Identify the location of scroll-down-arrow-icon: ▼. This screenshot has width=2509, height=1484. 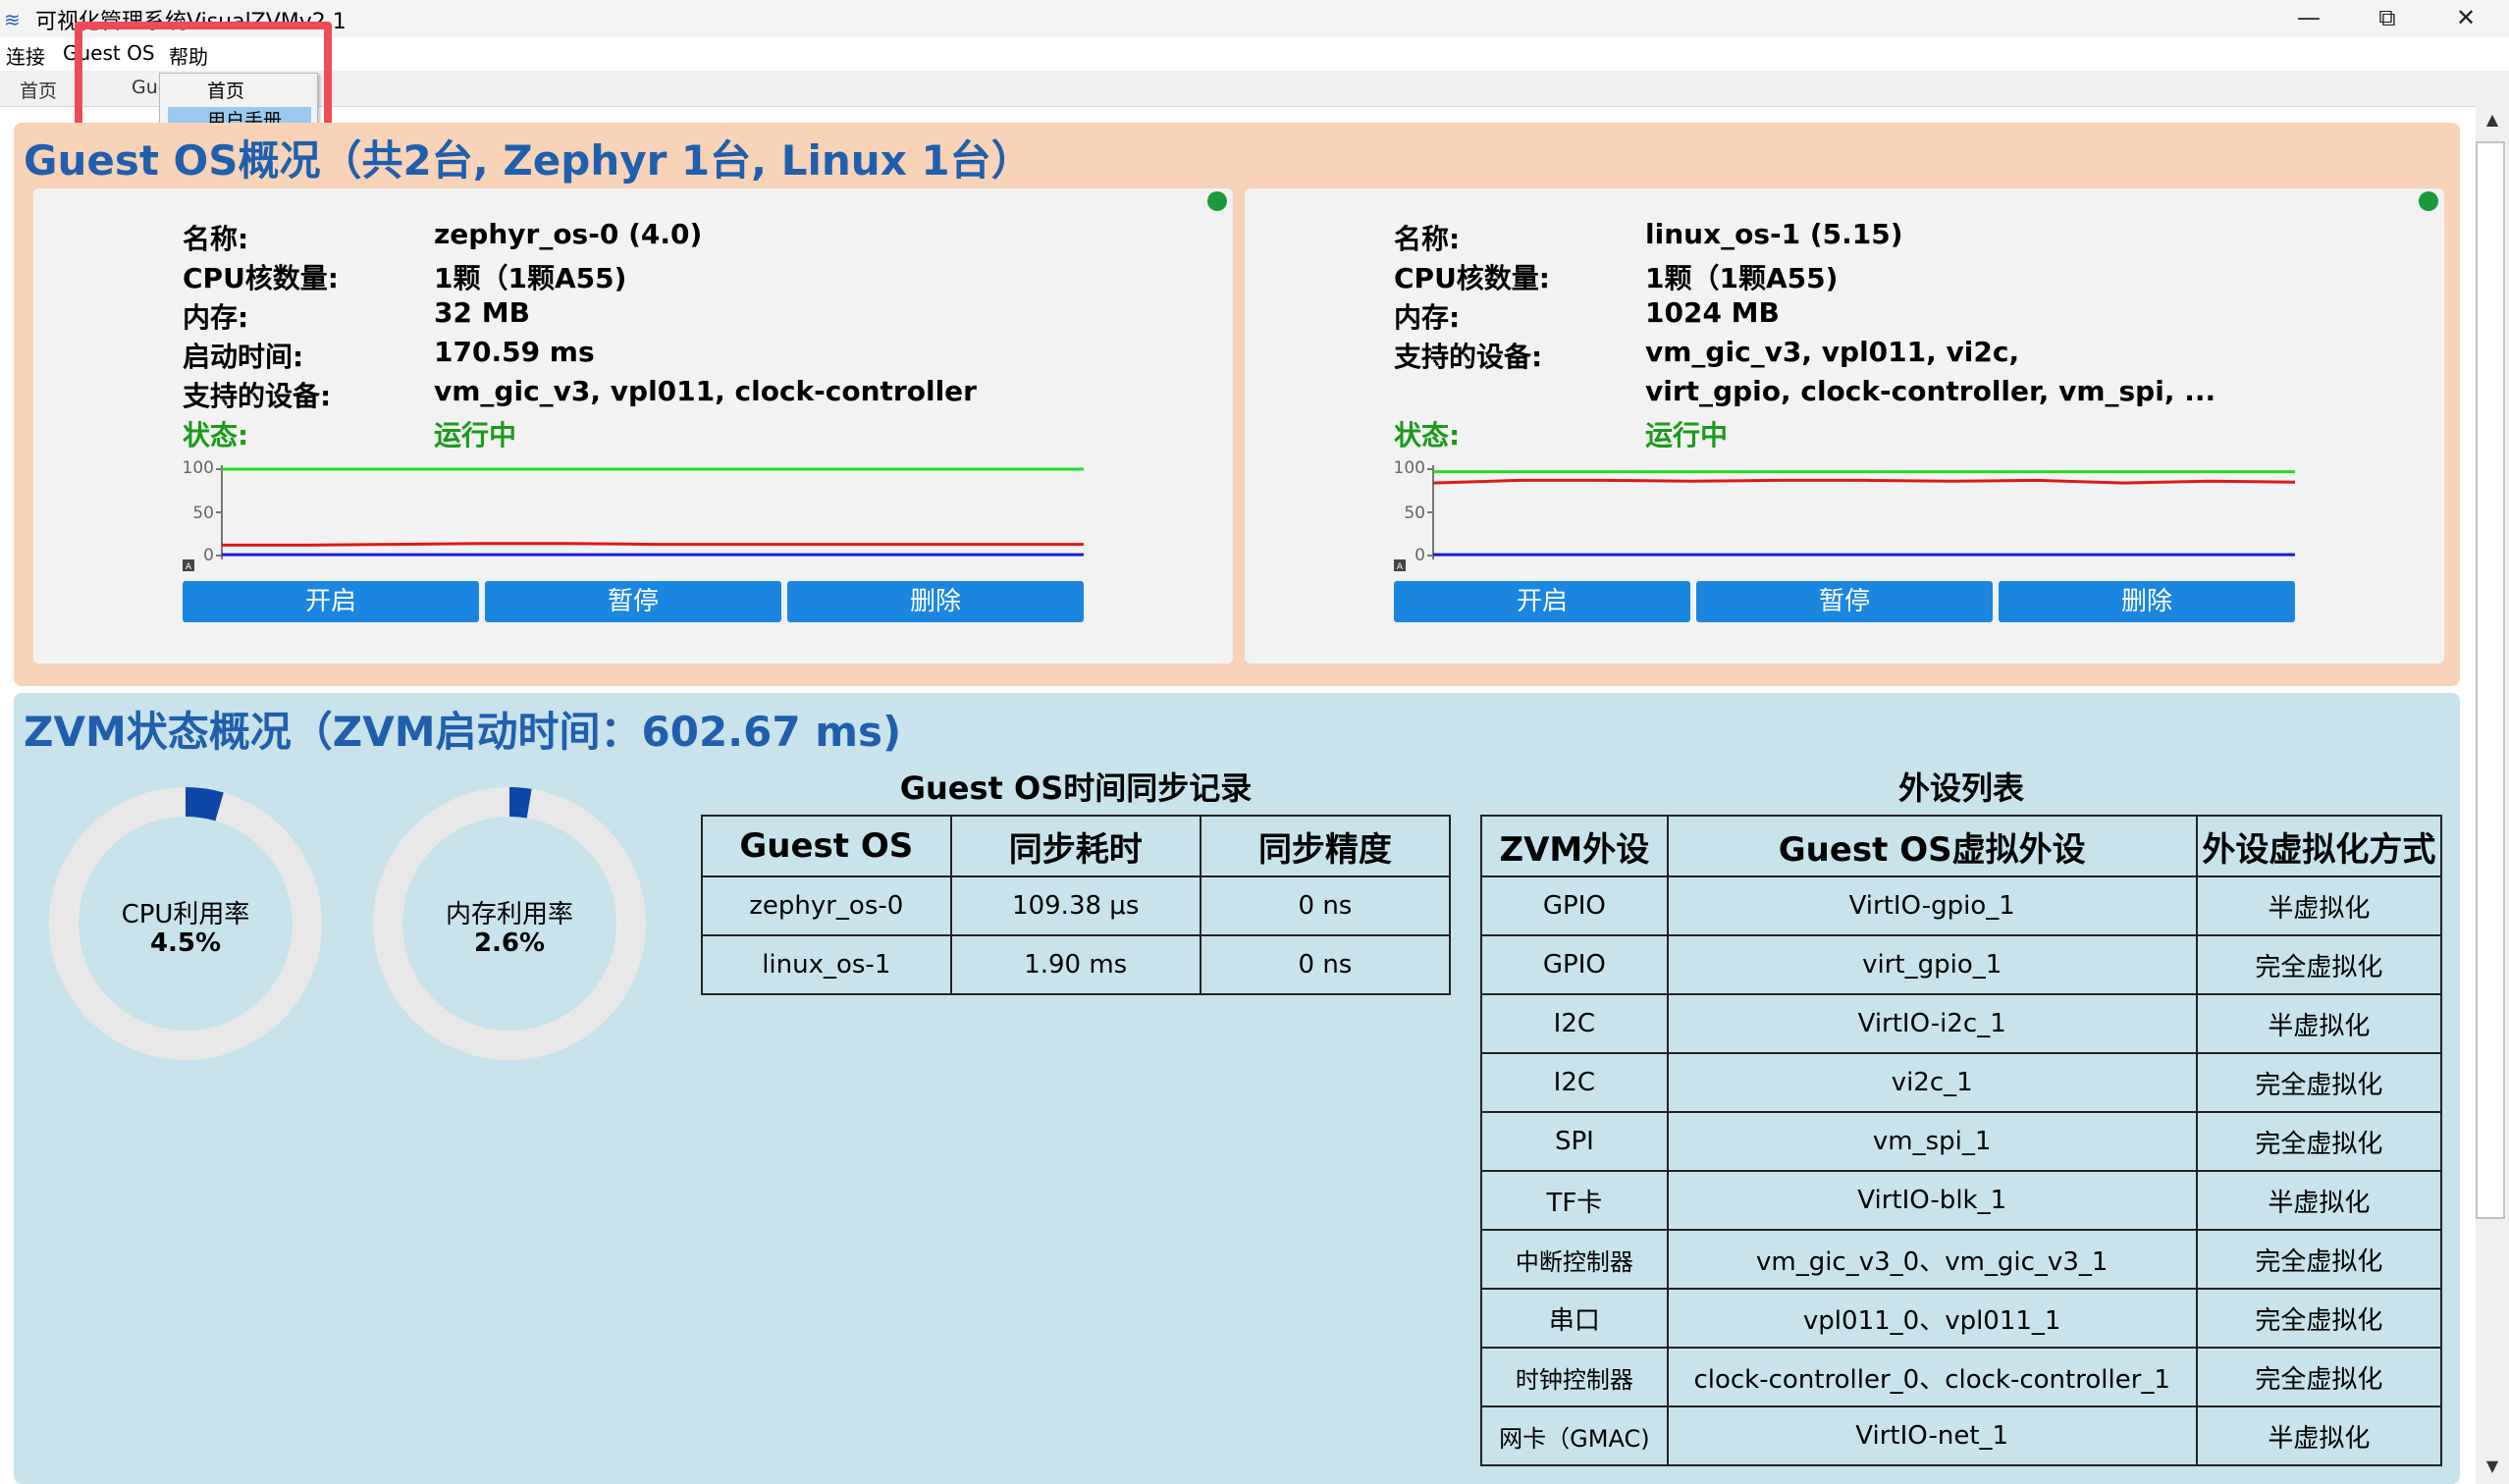
(2492, 1468).